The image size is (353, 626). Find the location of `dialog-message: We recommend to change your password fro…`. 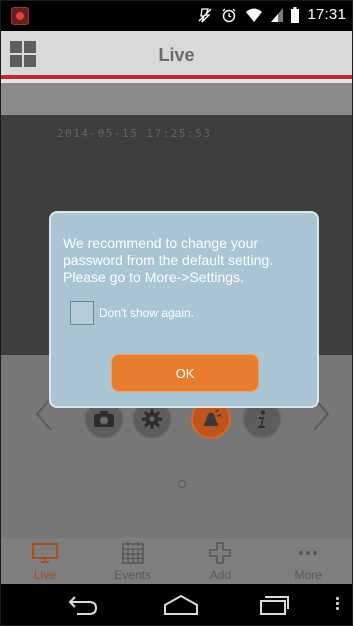

dialog-message: We recommend to change your password fro… is located at coordinates (168, 260).